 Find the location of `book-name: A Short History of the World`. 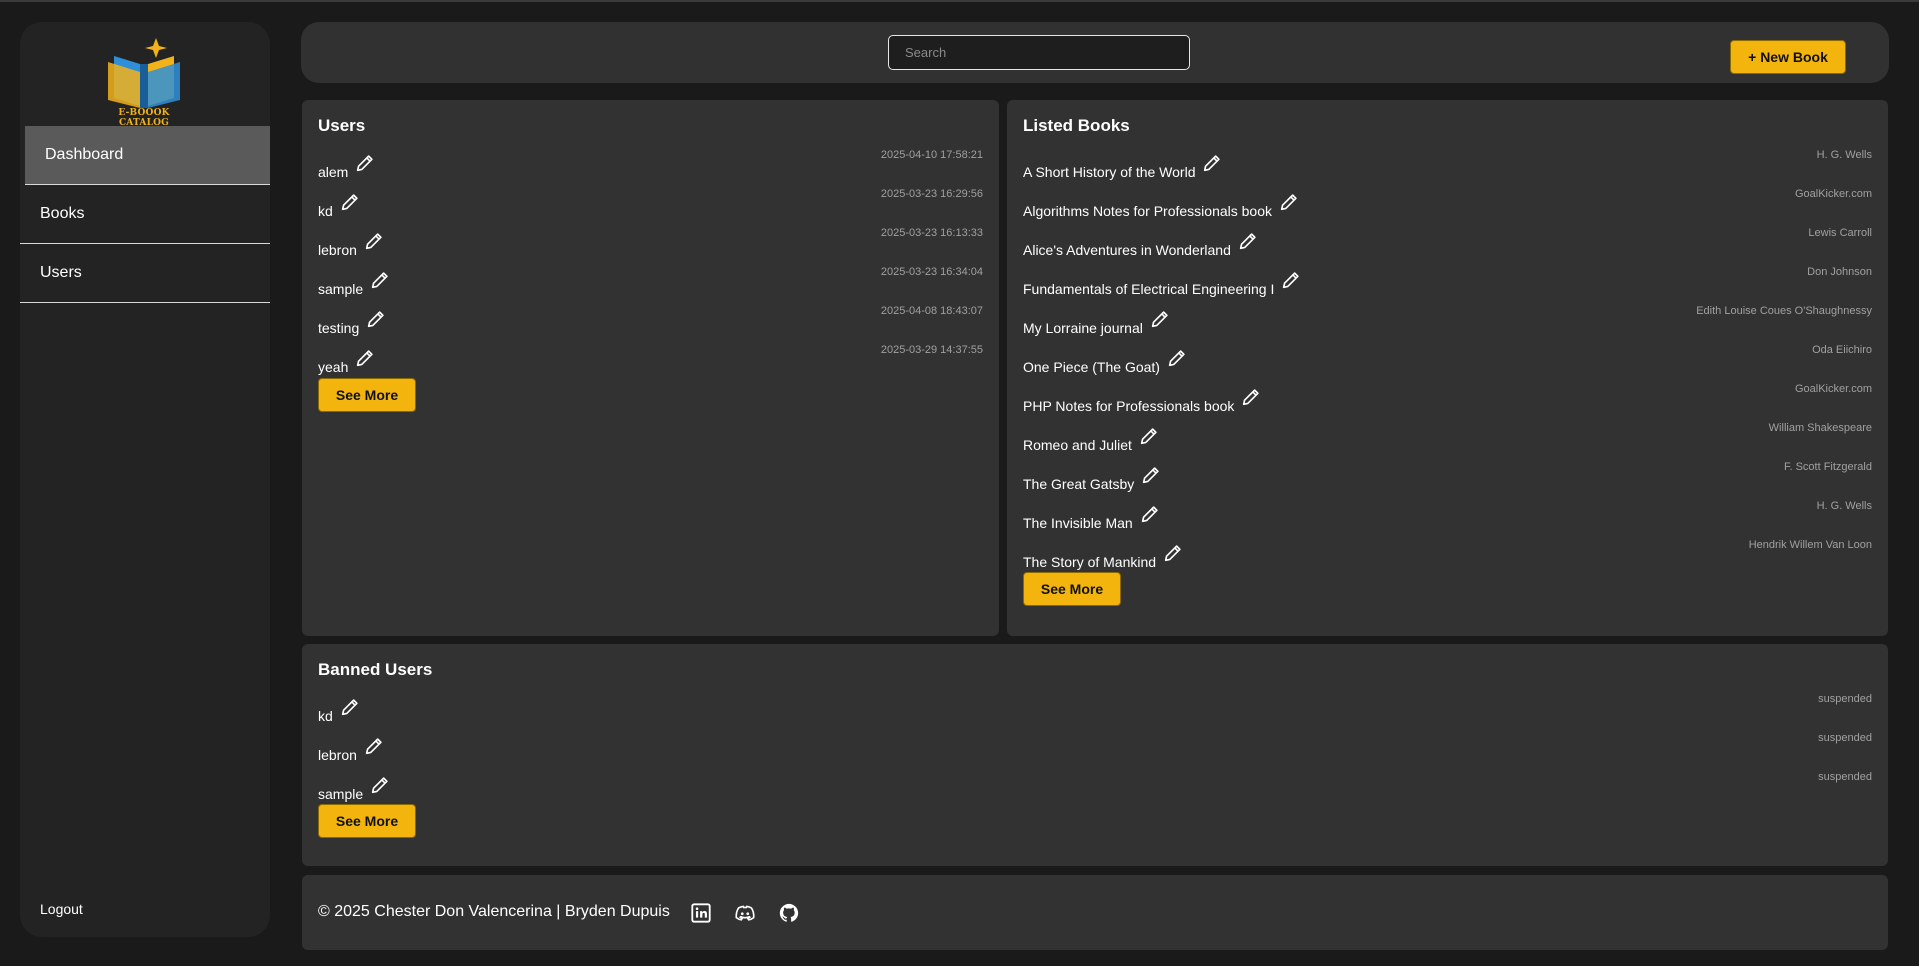

book-name: A Short History of the World is located at coordinates (1109, 172).